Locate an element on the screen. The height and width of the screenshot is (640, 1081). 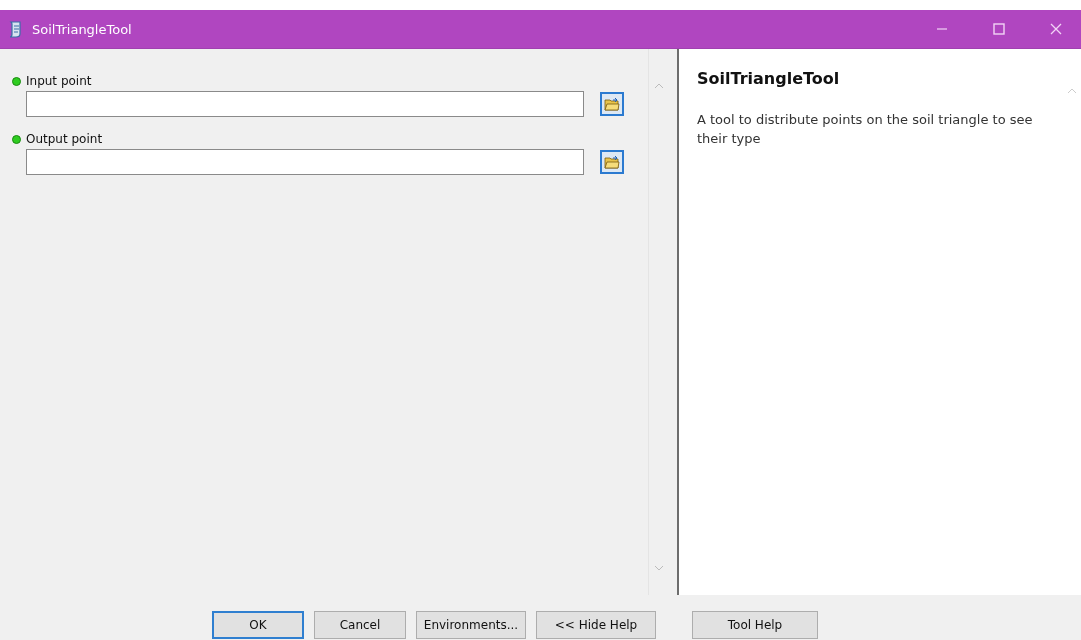
window-title: SoilTriangleTool is located at coordinates (82, 29).